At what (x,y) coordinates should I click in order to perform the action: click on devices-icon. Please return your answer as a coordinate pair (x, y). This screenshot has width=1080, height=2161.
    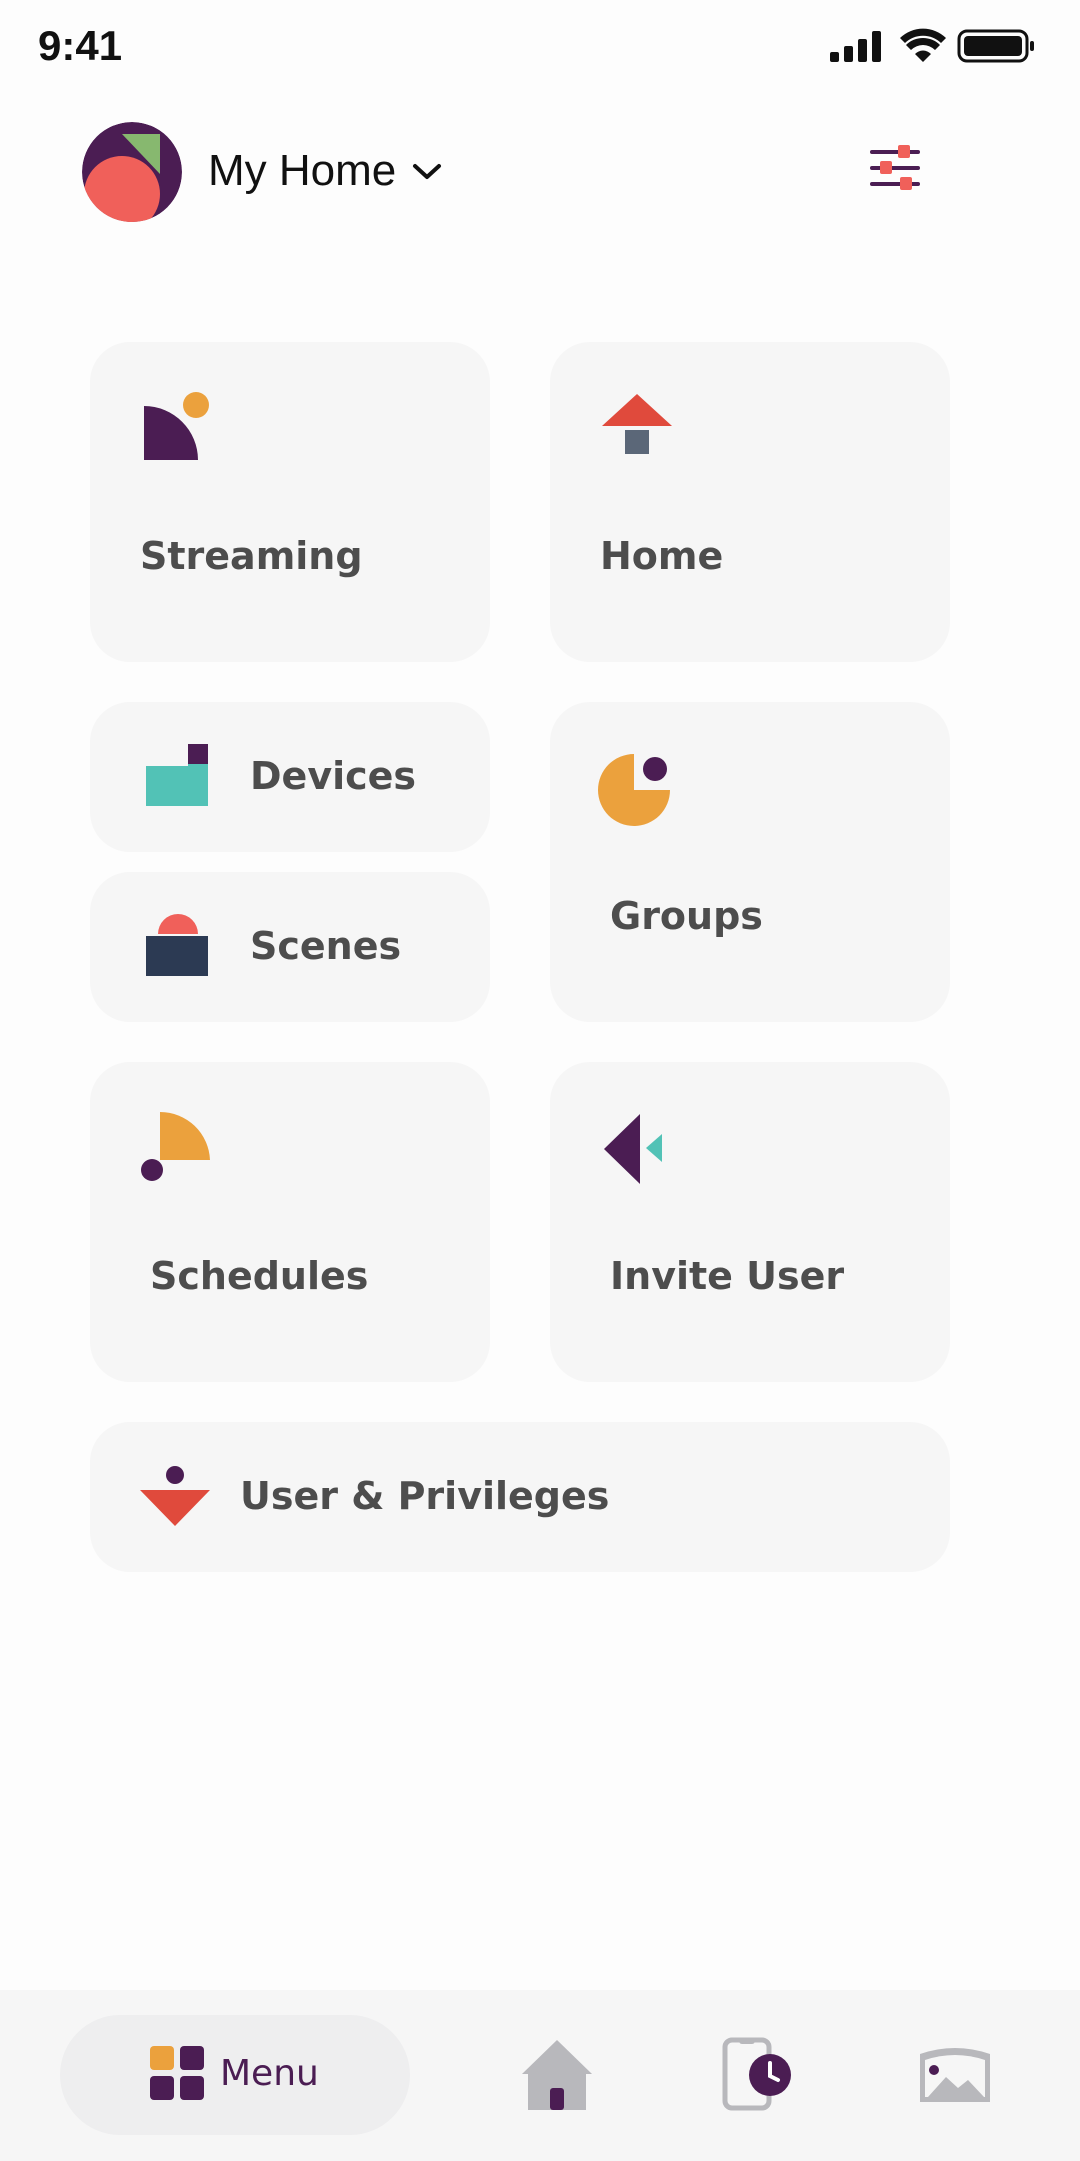
    Looking at the image, I should click on (178, 778).